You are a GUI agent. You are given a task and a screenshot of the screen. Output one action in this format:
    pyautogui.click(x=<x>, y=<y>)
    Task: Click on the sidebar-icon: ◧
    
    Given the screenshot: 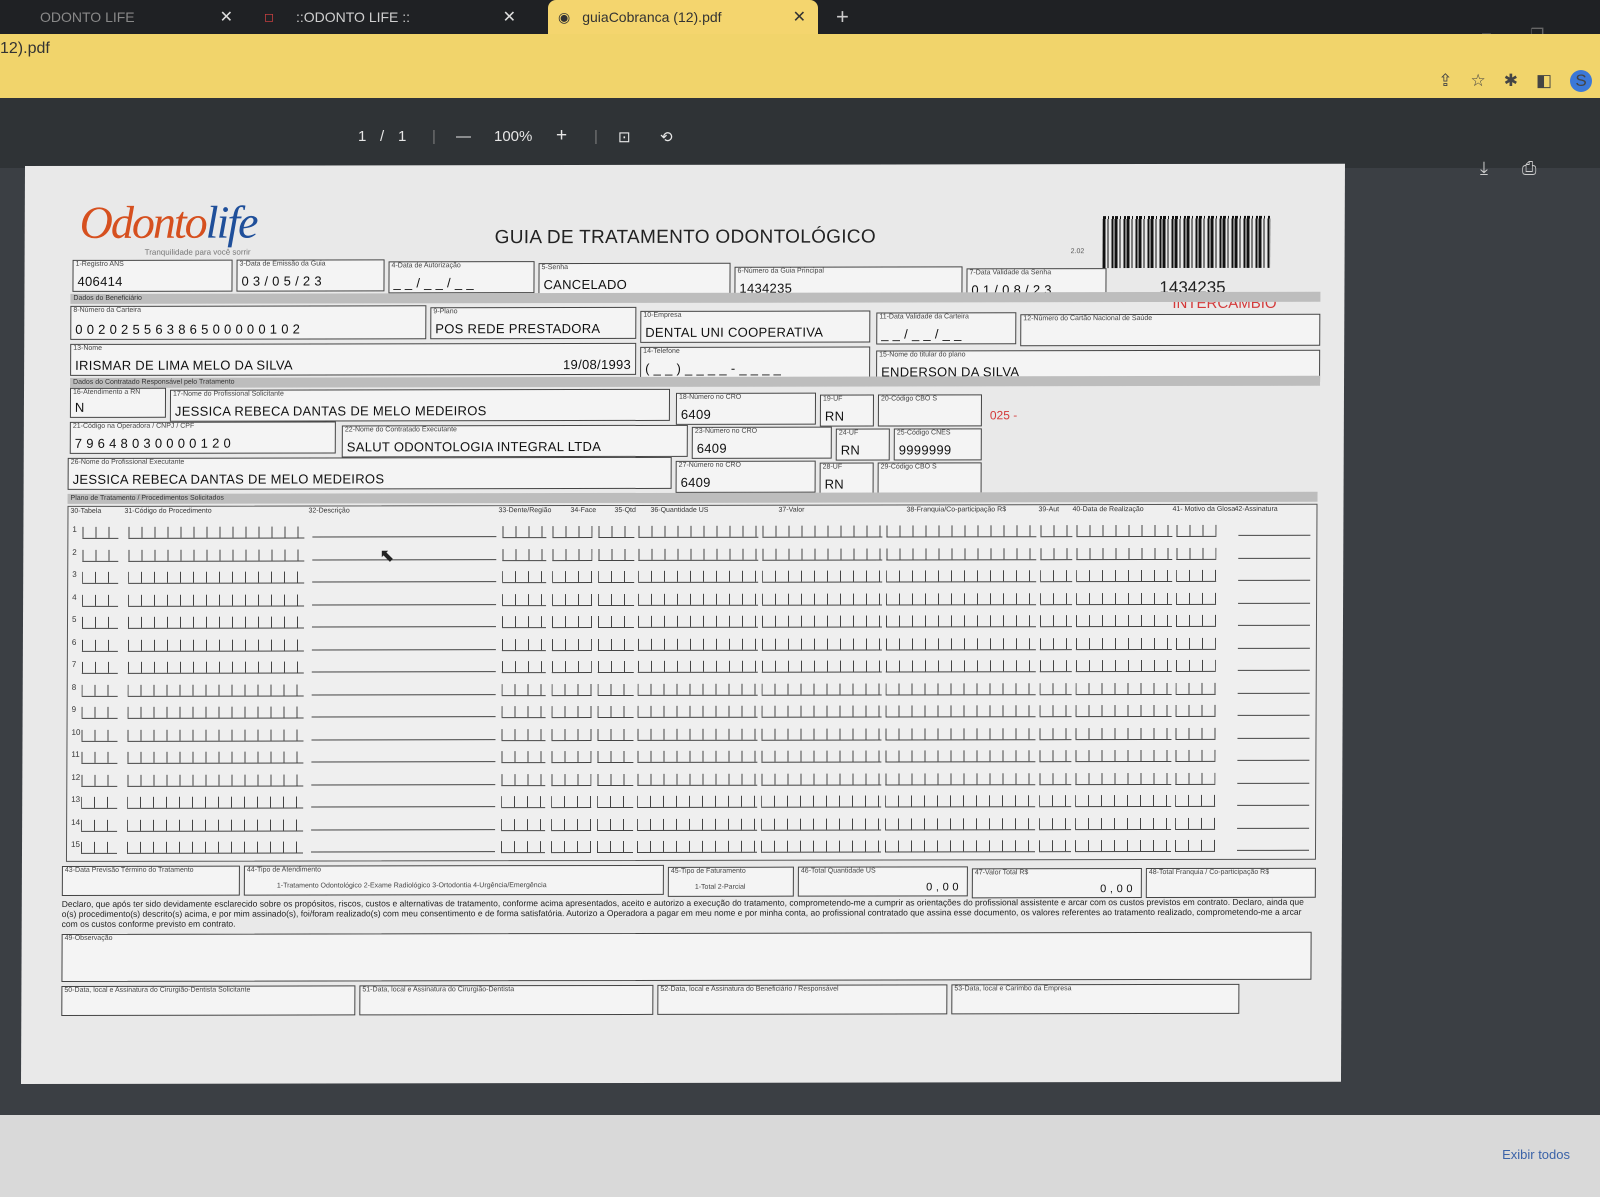 What is the action you would take?
    pyautogui.click(x=1544, y=81)
    